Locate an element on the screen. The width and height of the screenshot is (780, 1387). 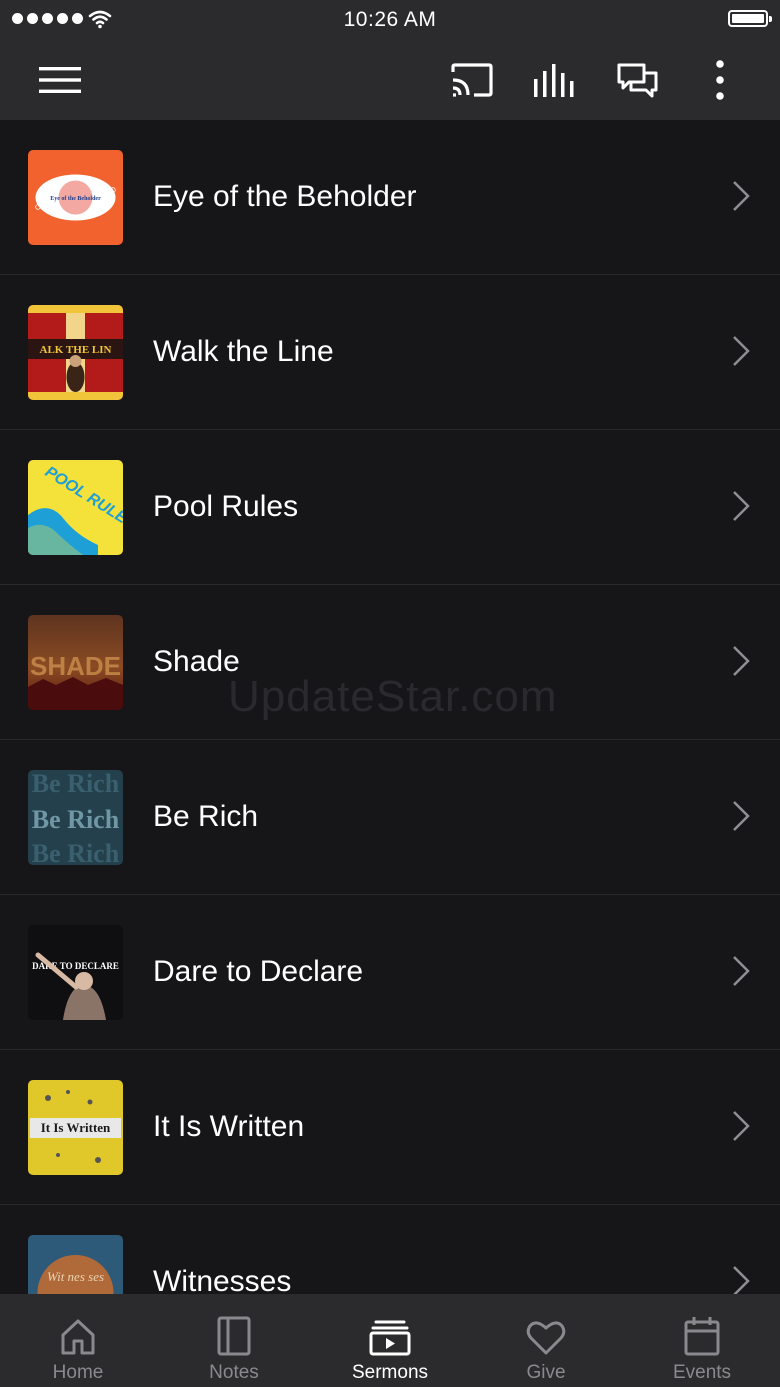
sermons-icon is located at coordinates (390, 1338).